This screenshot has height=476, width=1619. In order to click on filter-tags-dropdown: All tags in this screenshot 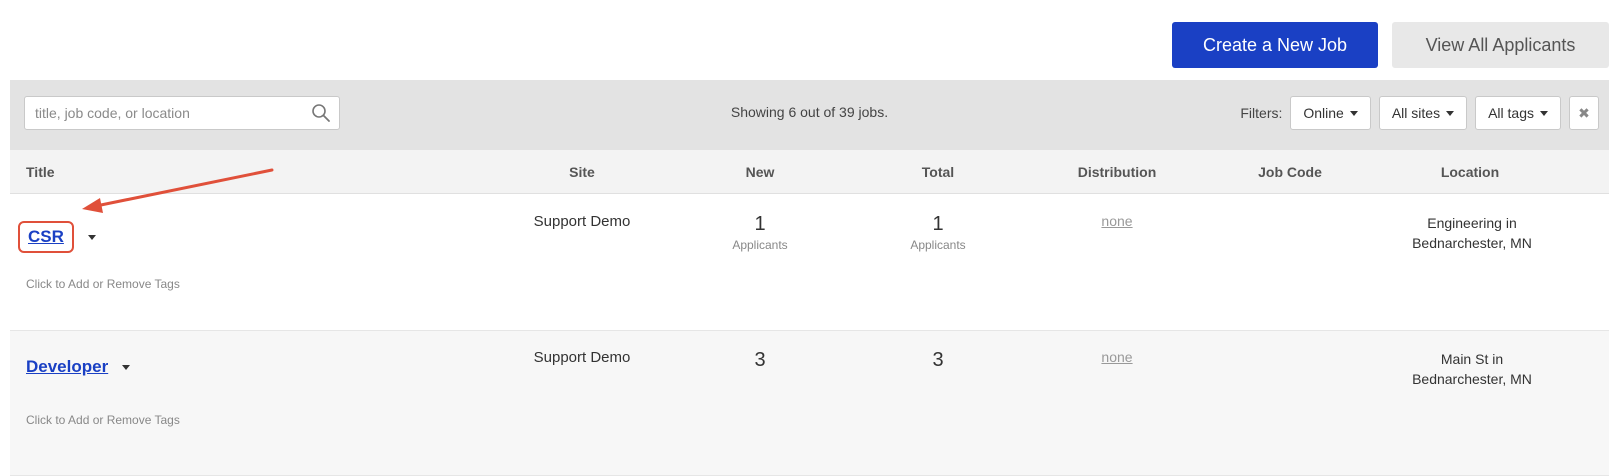, I will do `click(1518, 113)`.